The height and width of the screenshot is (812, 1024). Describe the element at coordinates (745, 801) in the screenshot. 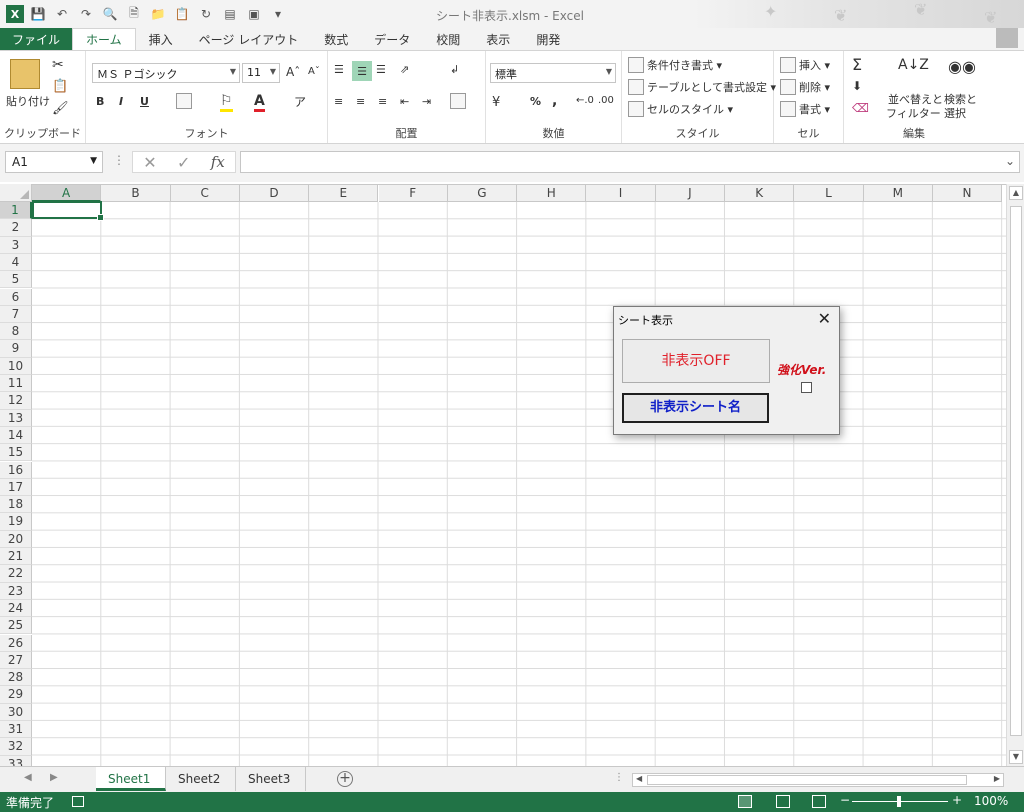

I see `normal-view-icon` at that location.